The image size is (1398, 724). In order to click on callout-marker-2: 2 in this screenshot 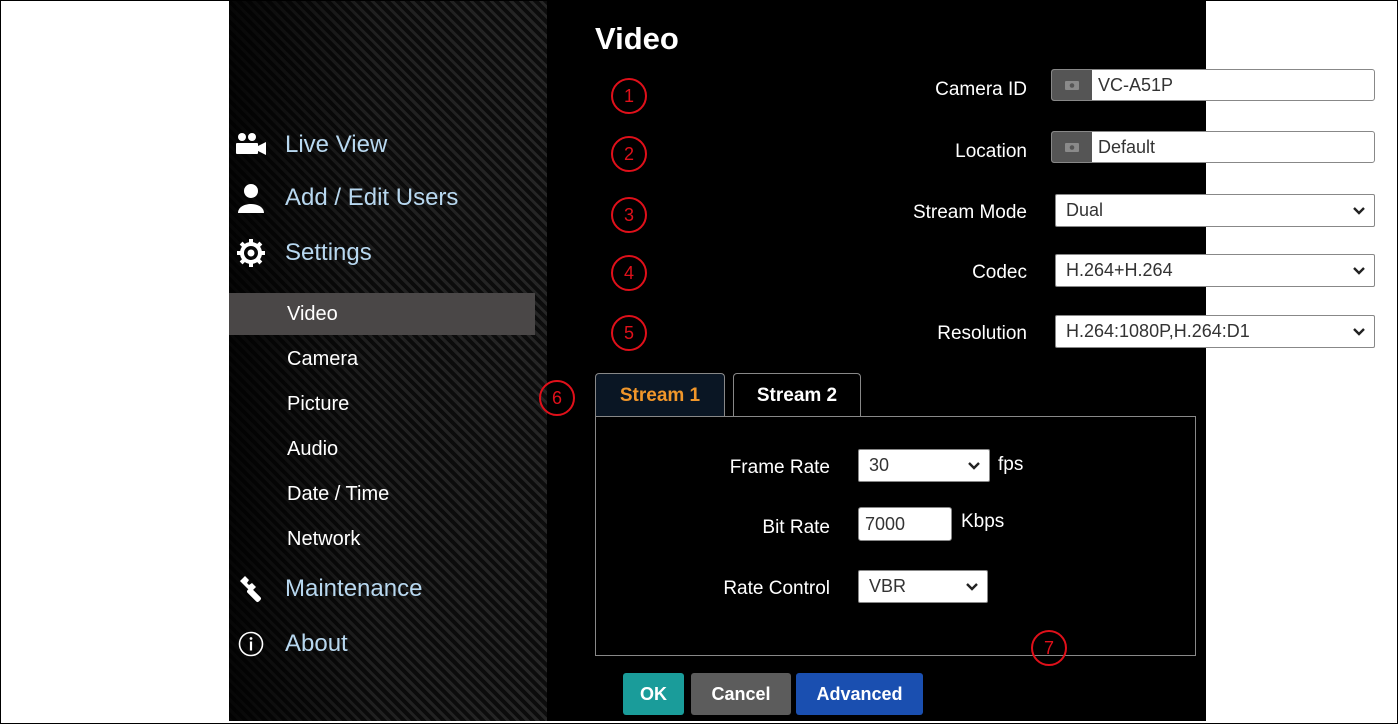, I will do `click(629, 154)`.